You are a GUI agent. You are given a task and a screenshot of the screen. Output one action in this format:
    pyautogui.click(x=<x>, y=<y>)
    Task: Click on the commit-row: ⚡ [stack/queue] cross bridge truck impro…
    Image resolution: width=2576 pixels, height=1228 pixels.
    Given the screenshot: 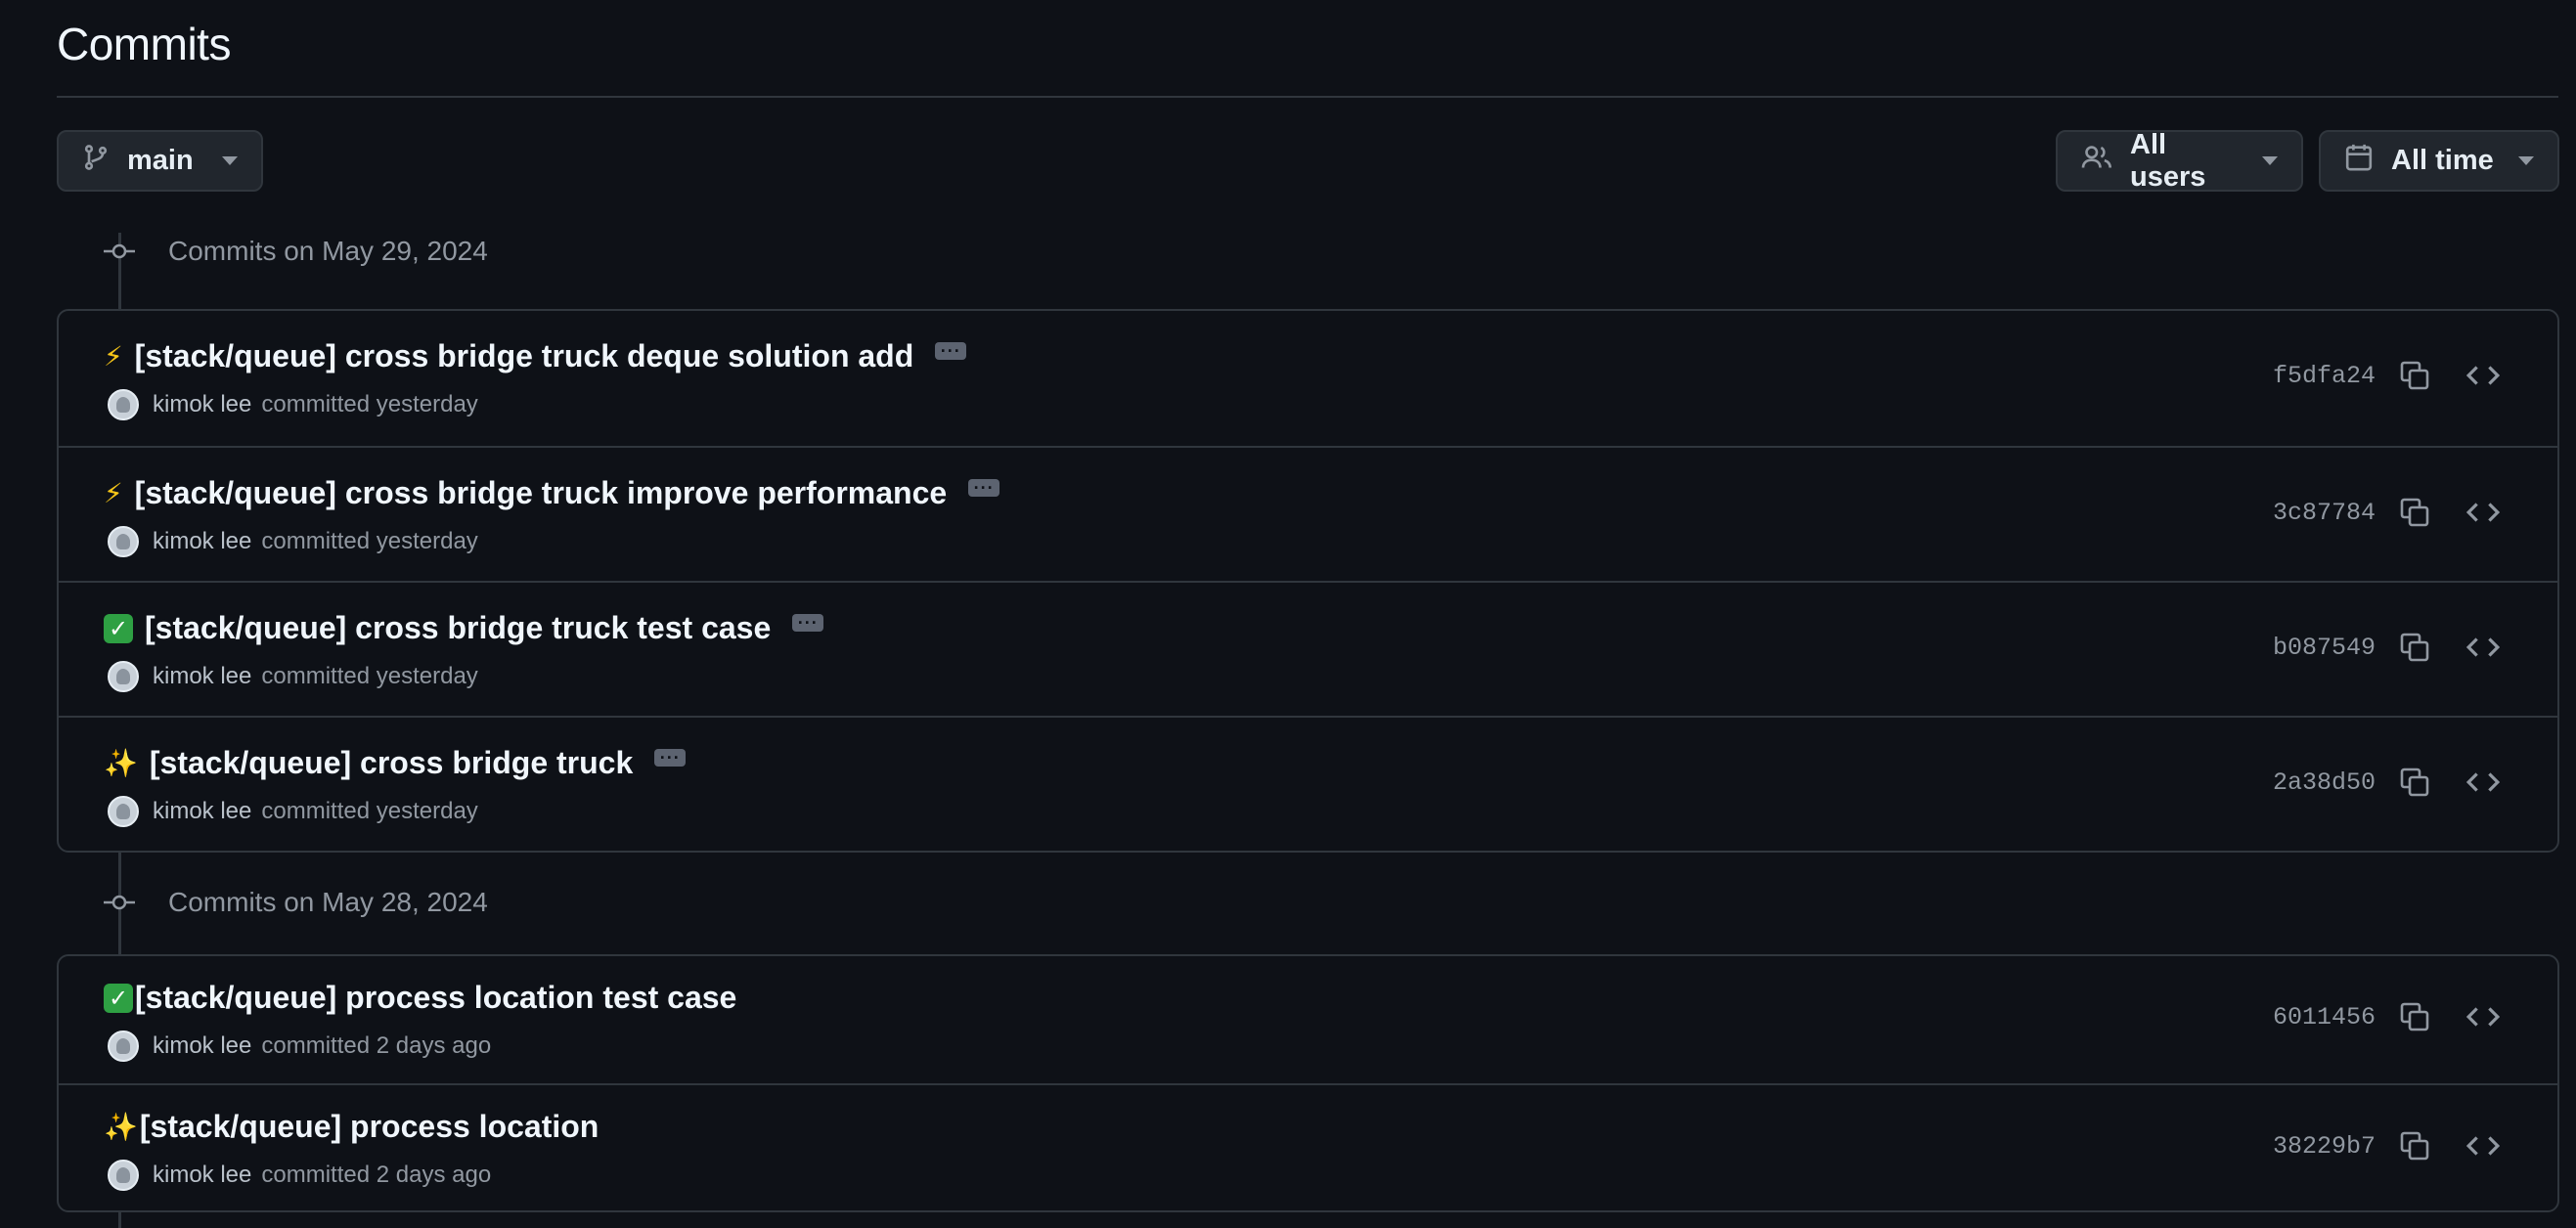 What is the action you would take?
    pyautogui.click(x=1308, y=513)
    